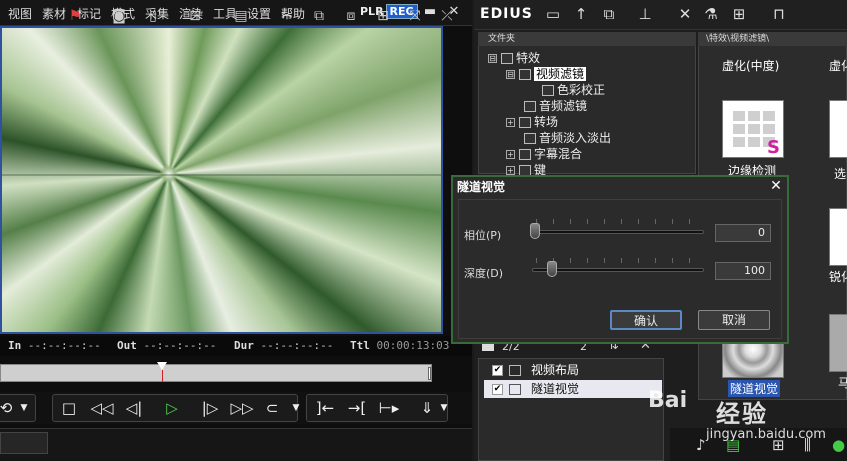 The image size is (847, 461). I want to click on status-icon: ●, so click(838, 445).